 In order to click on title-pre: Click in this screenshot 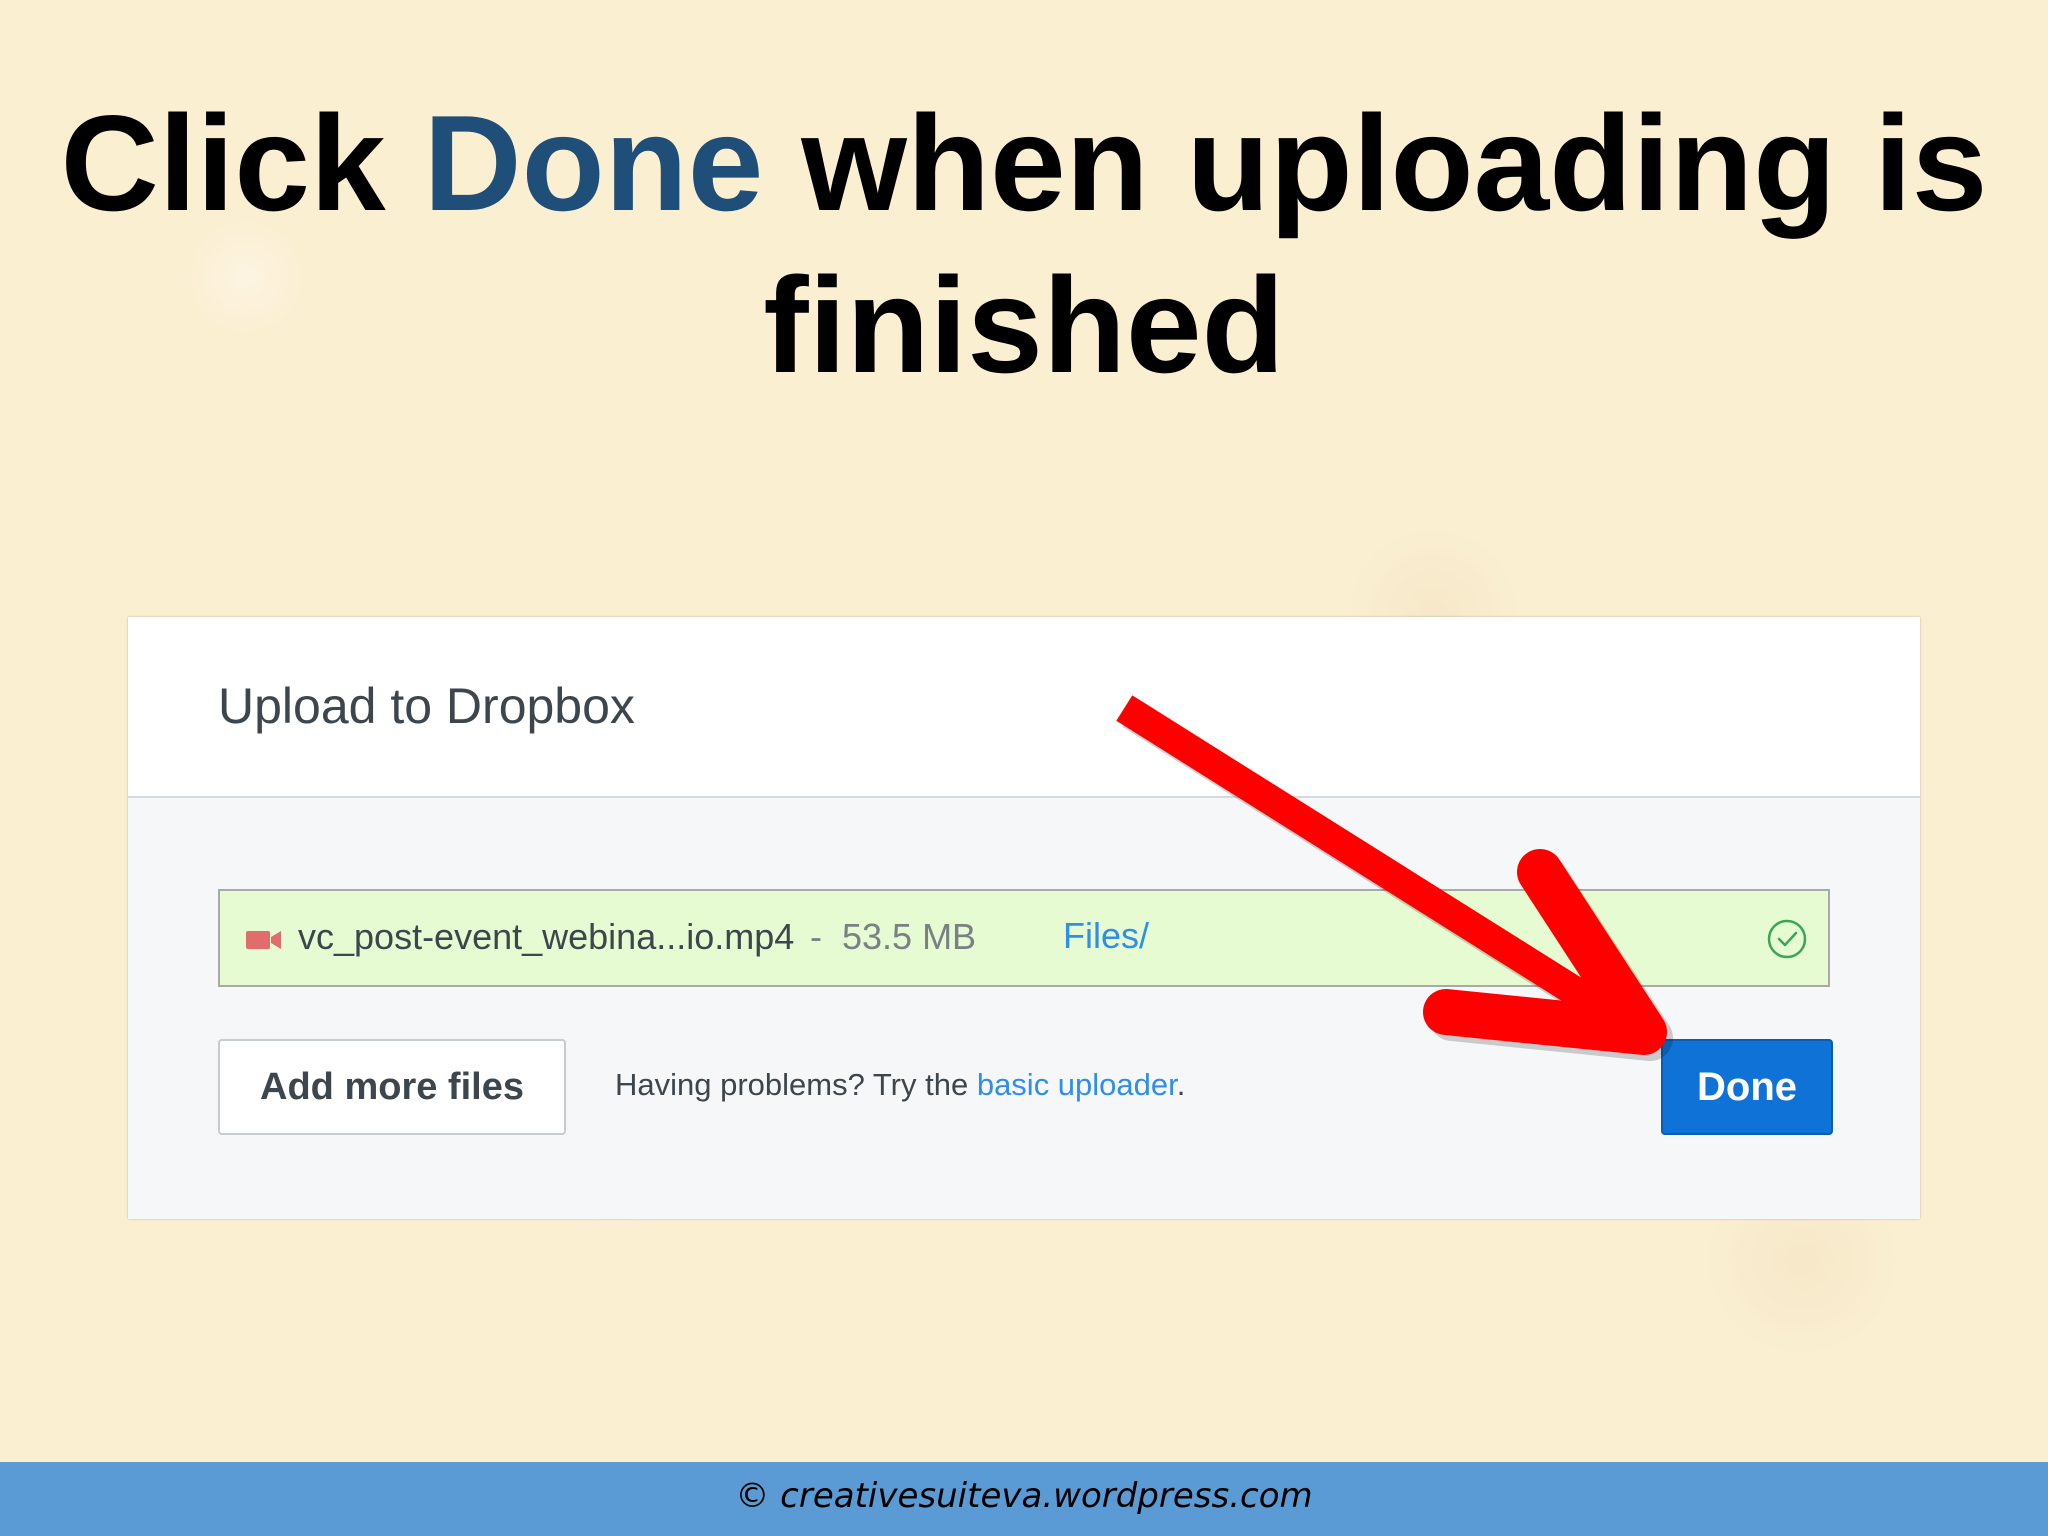, I will do `click(242, 163)`.